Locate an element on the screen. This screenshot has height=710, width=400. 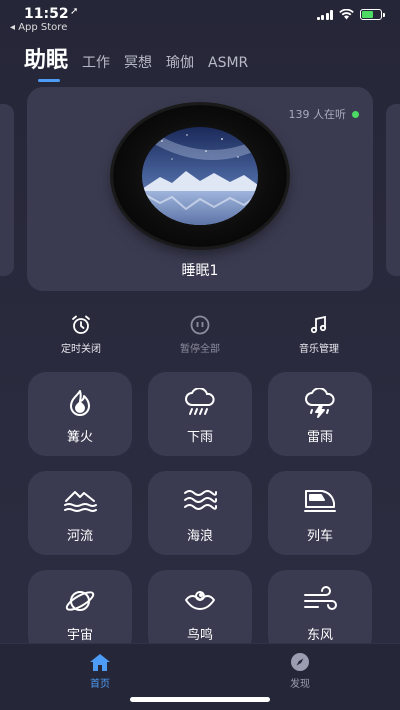
status-time: 11:52 is located at coordinates (46, 14).